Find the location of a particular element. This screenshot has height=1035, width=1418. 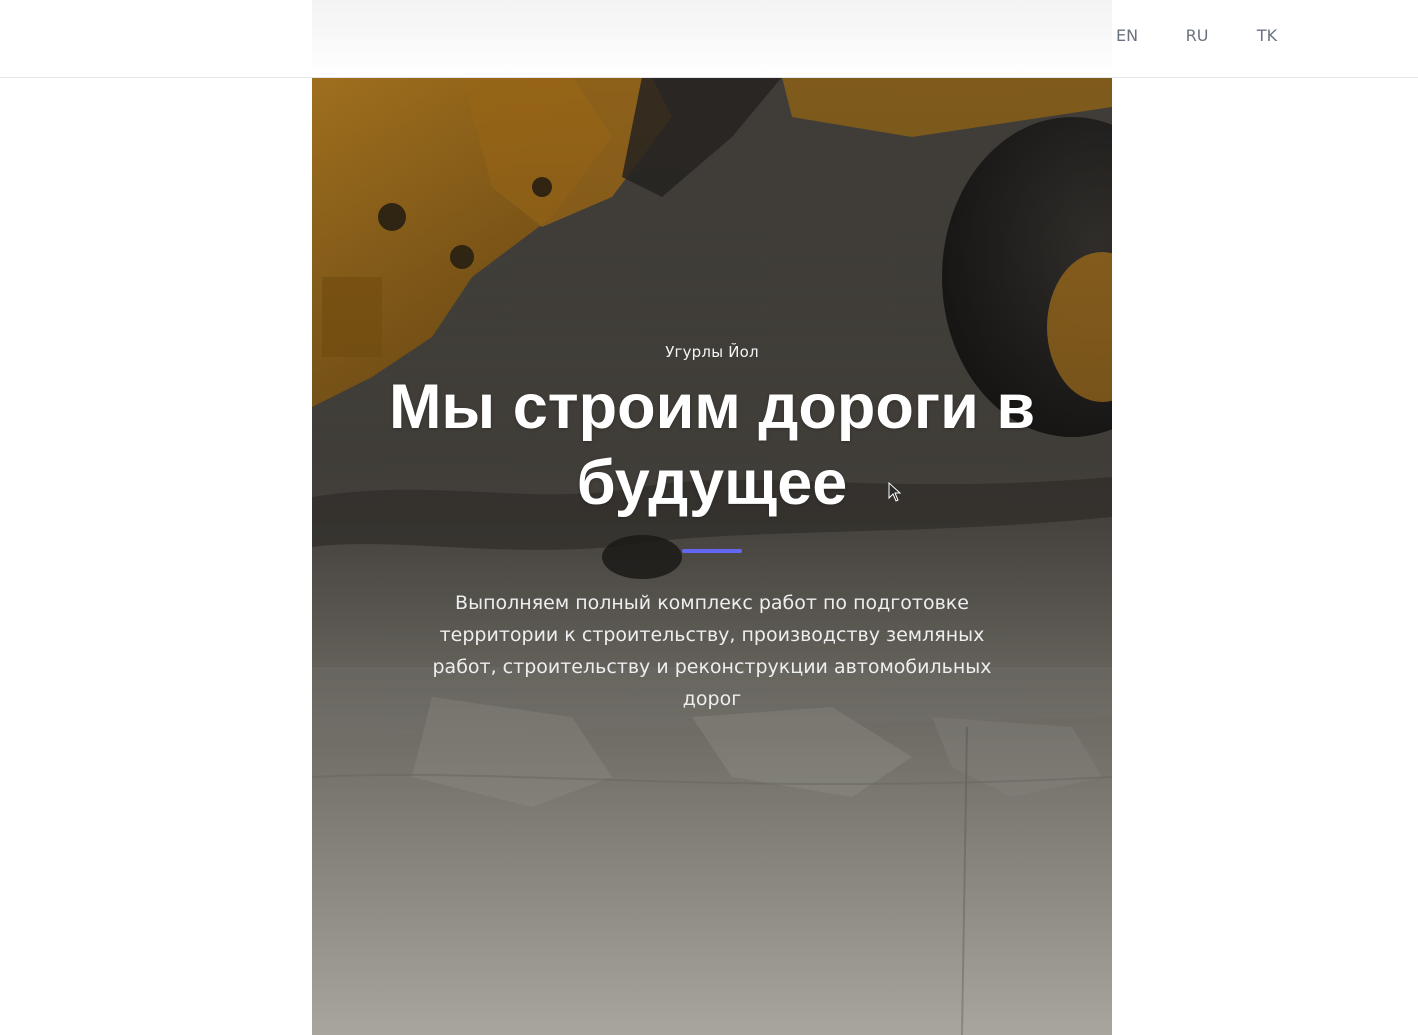

language-option-ru: RU is located at coordinates (1197, 36).